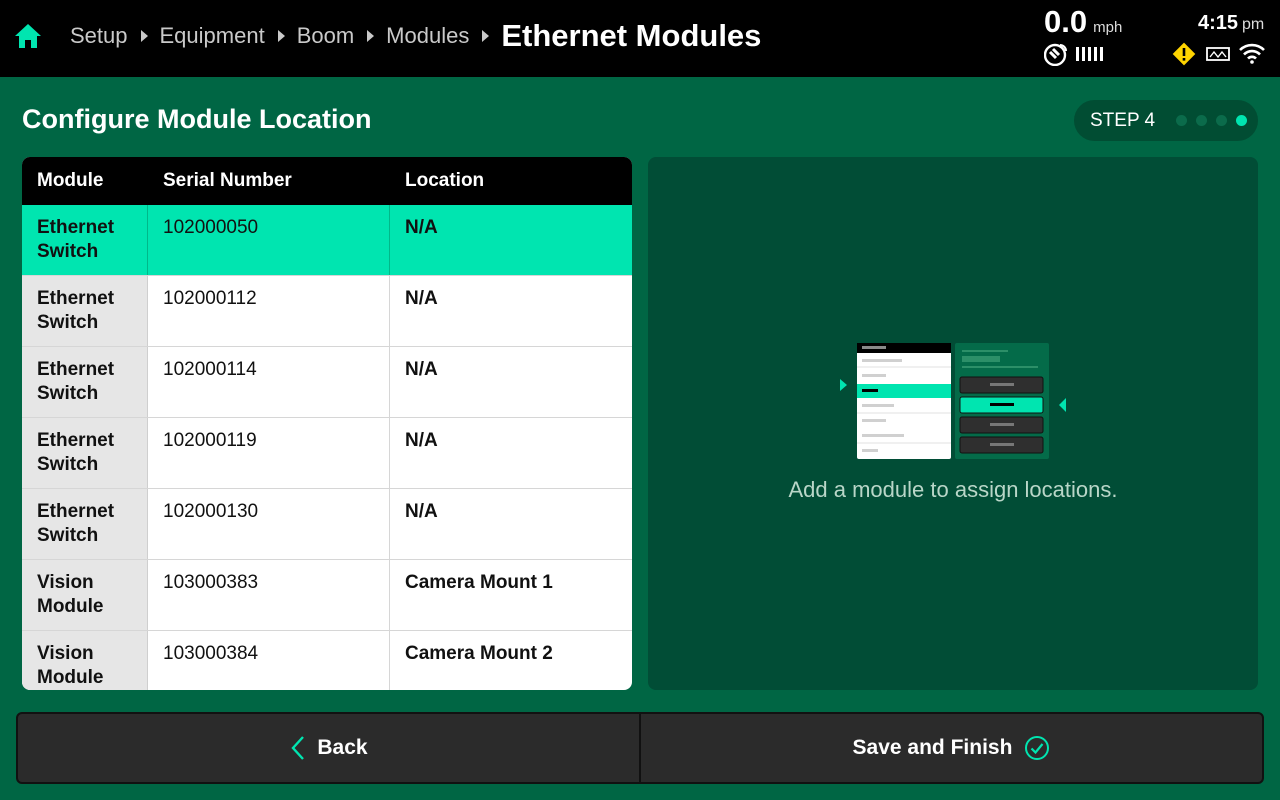 The width and height of the screenshot is (1280, 800). I want to click on serial-cell: 102000112, so click(269, 311).